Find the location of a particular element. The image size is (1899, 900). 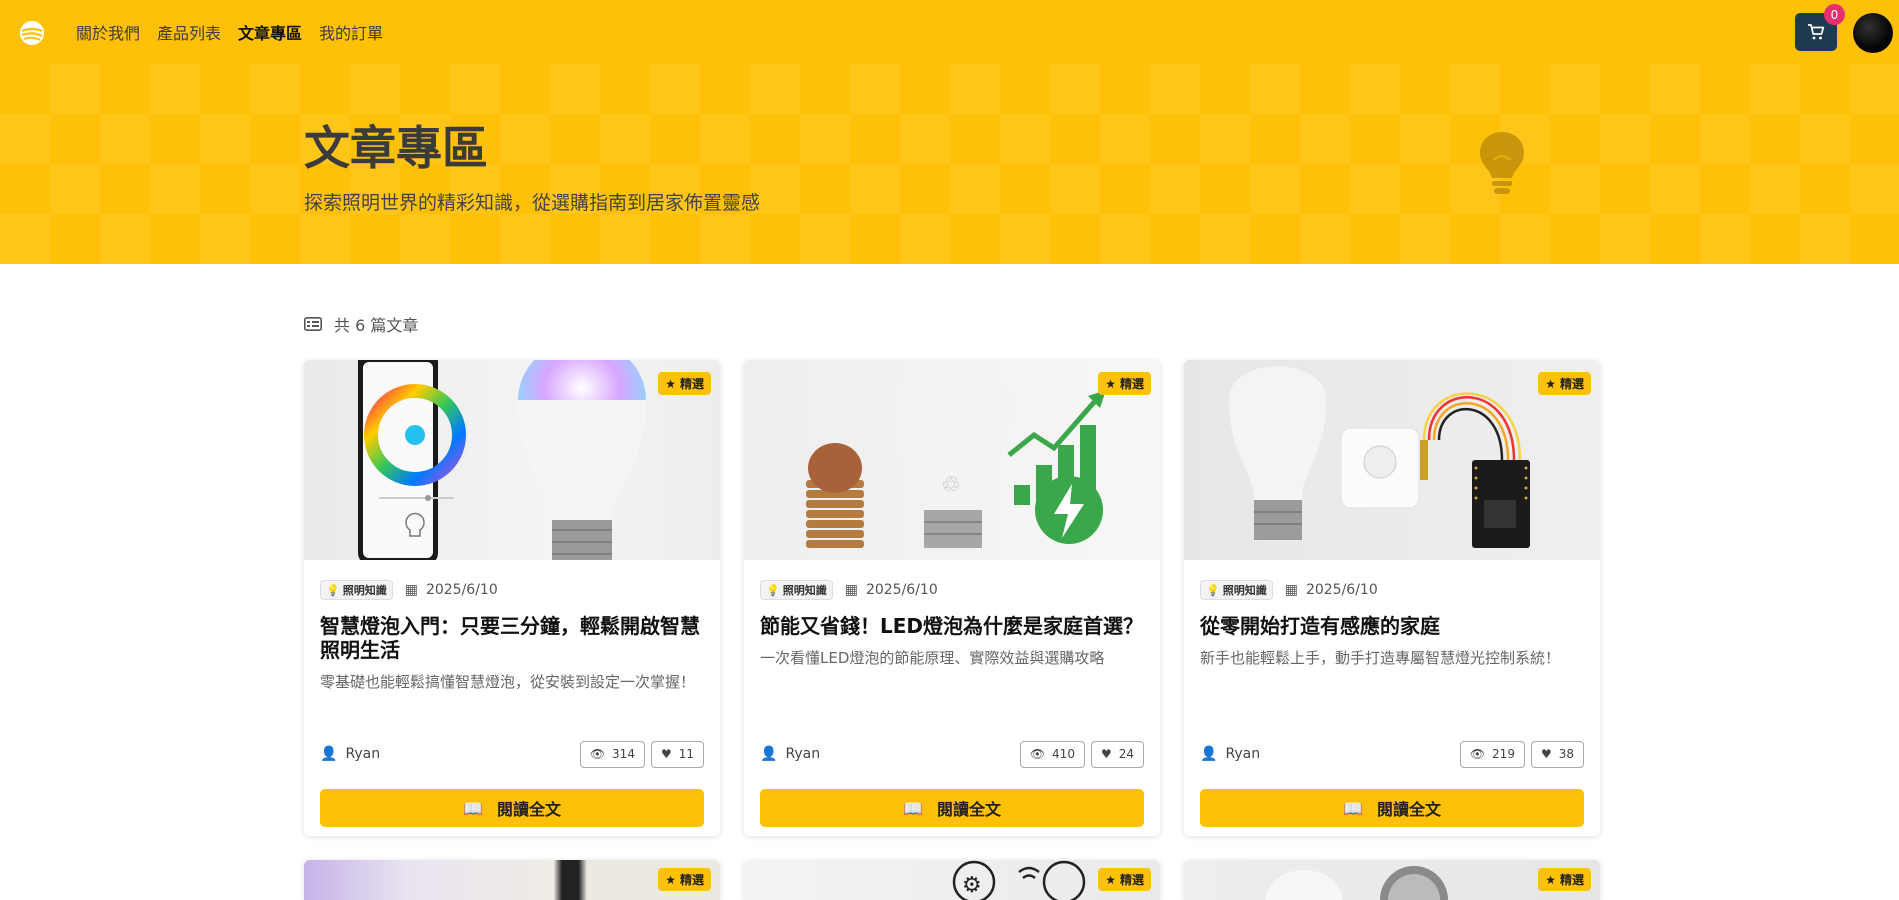

article-card-partial: ⚙ ★ 精選 is located at coordinates (952, 880).